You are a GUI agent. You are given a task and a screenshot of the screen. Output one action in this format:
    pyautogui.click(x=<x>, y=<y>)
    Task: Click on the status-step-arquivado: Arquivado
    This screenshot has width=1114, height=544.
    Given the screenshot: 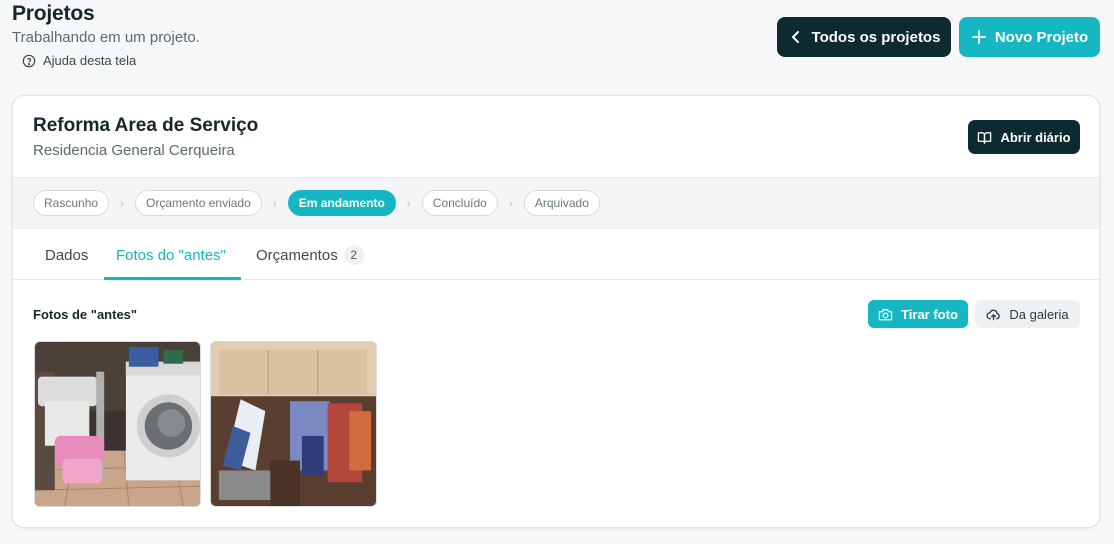 What is the action you would take?
    pyautogui.click(x=561, y=203)
    